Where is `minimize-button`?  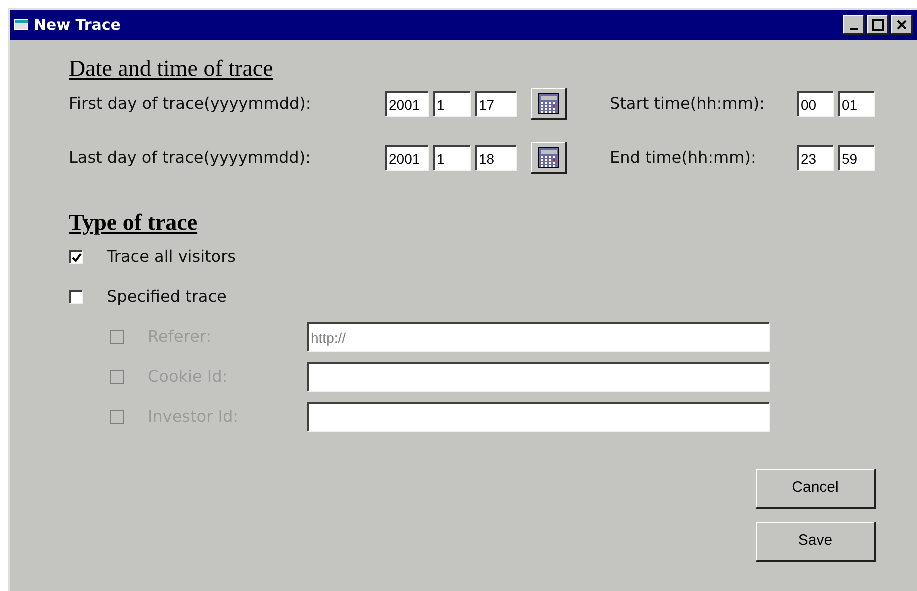
minimize-button is located at coordinates (854, 25).